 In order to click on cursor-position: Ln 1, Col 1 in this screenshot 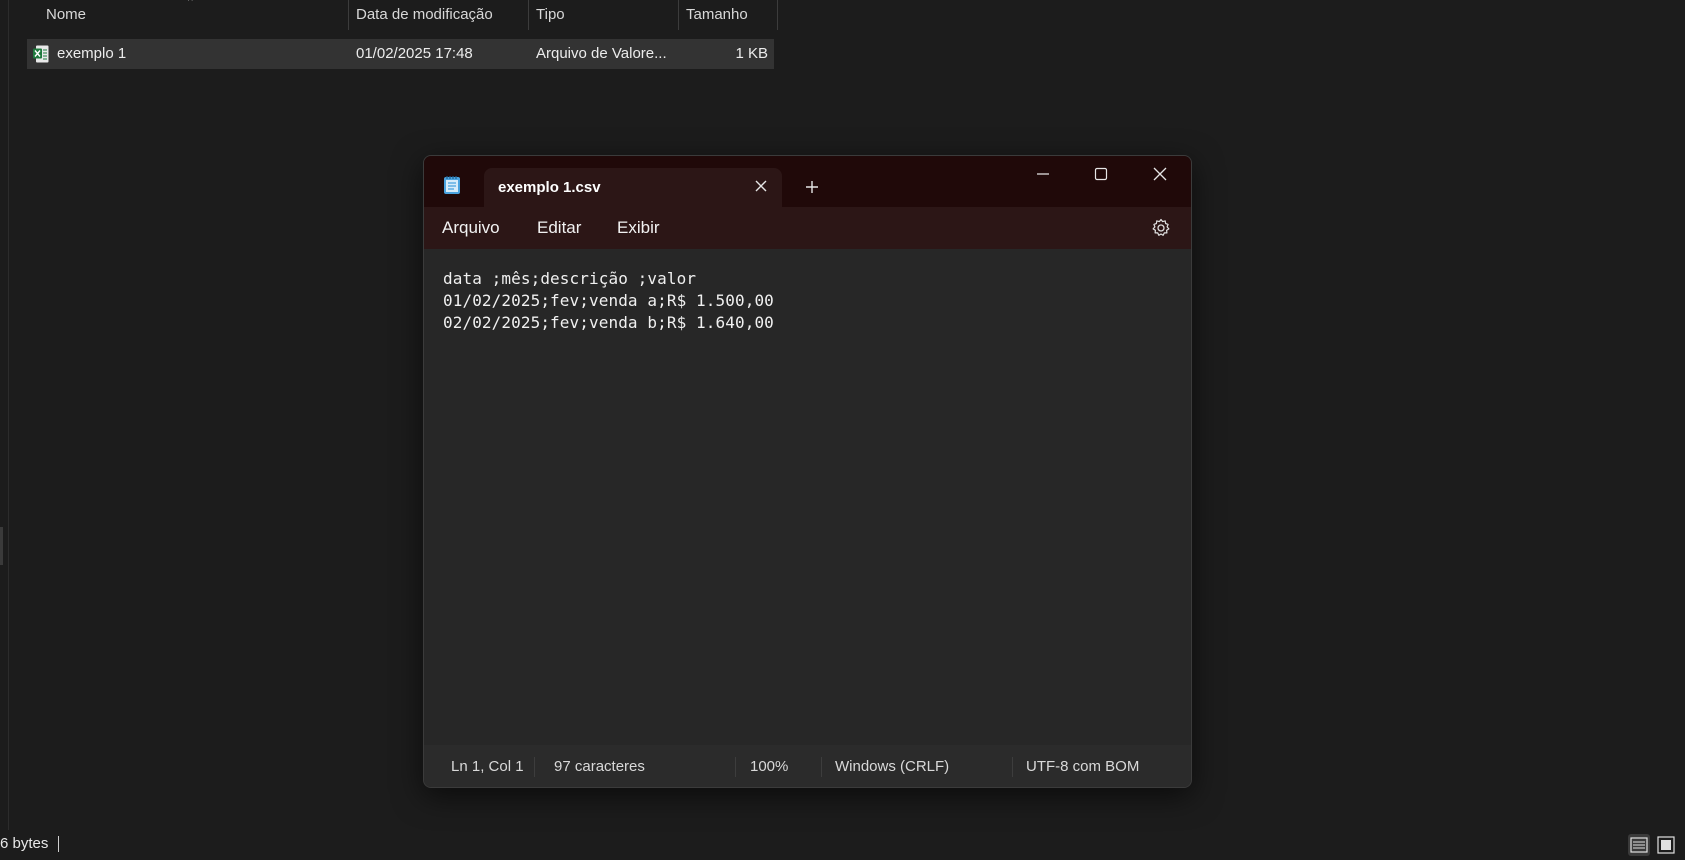, I will do `click(487, 766)`.